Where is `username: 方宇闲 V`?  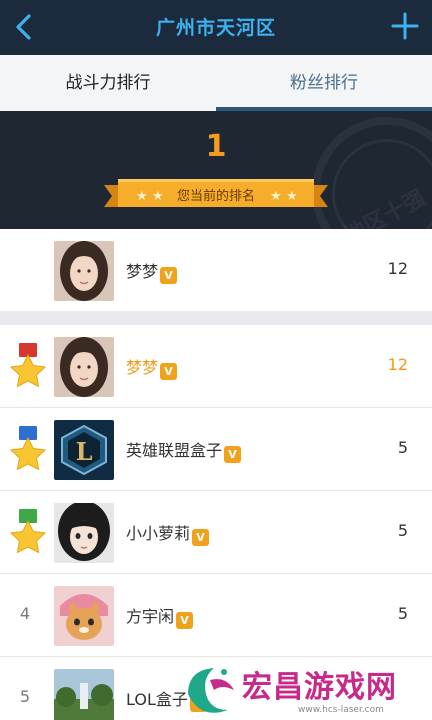 username: 方宇闲 V is located at coordinates (160, 616).